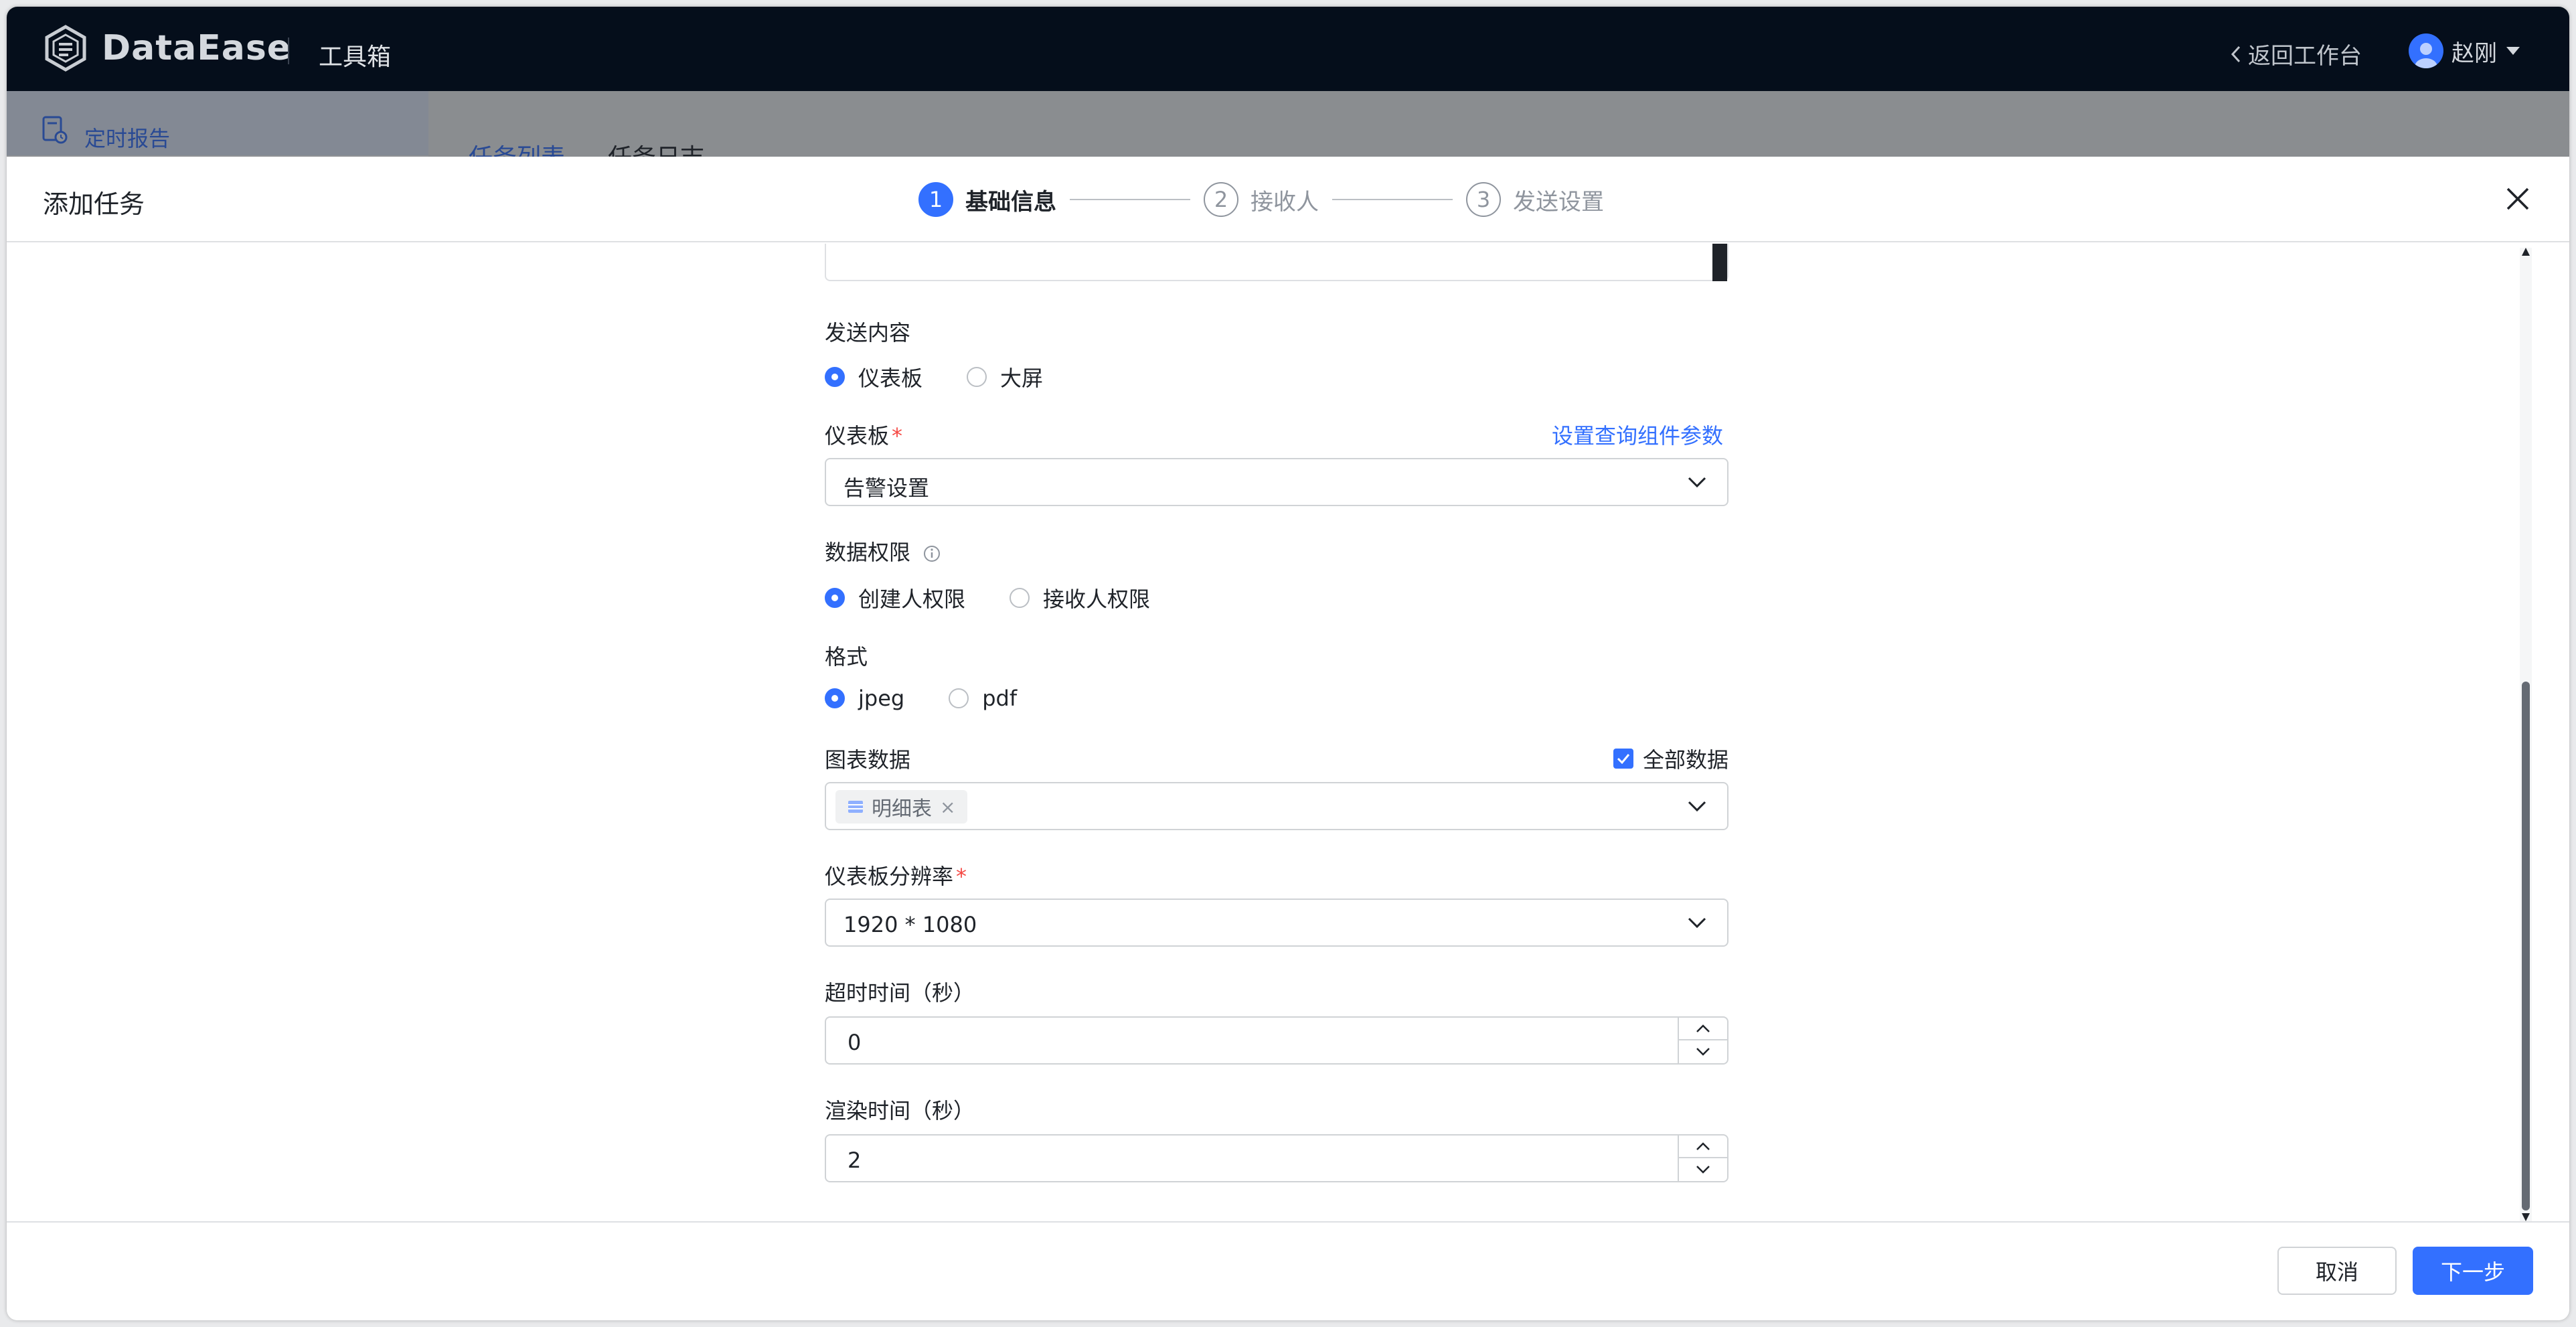  Describe the element at coordinates (912, 599) in the screenshot. I see `radio-label: 创建人权限` at that location.